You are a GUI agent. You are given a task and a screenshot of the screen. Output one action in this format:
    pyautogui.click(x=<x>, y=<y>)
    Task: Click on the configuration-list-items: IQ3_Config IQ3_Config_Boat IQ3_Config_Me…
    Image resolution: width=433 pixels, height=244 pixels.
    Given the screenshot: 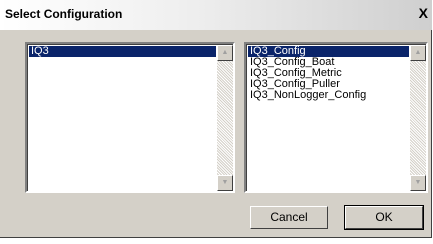 What is the action you would take?
    pyautogui.click(x=328, y=73)
    